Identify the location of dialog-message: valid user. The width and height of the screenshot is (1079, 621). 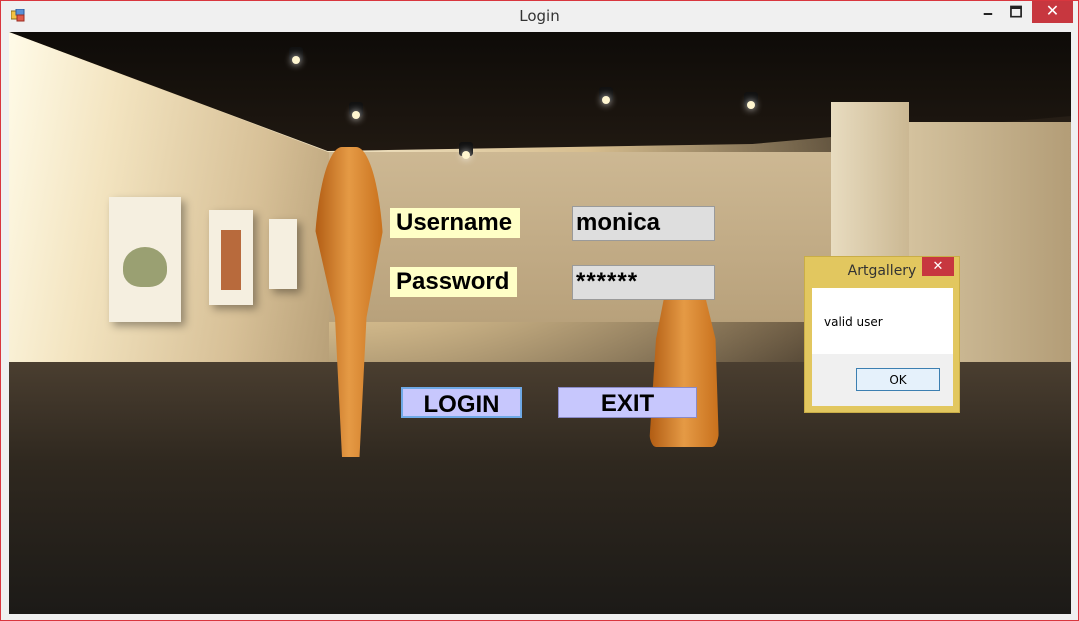
(853, 322).